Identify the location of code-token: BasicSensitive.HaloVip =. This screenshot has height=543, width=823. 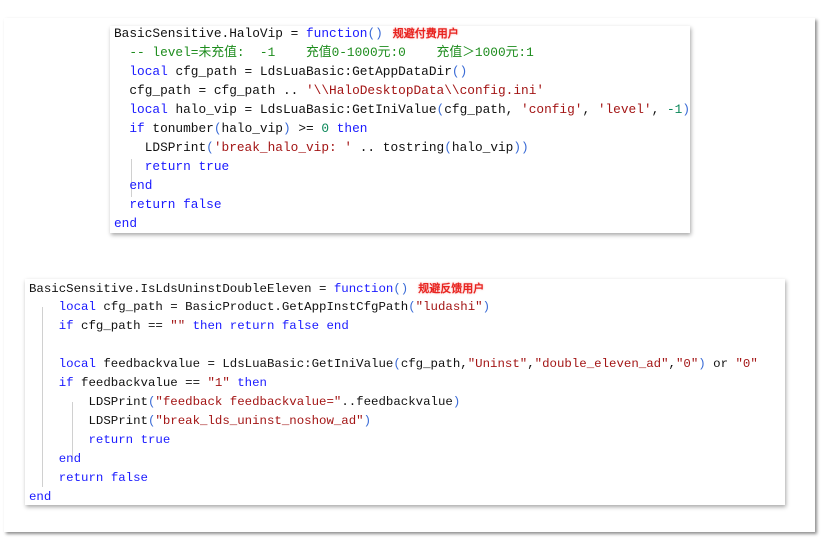
(210, 33).